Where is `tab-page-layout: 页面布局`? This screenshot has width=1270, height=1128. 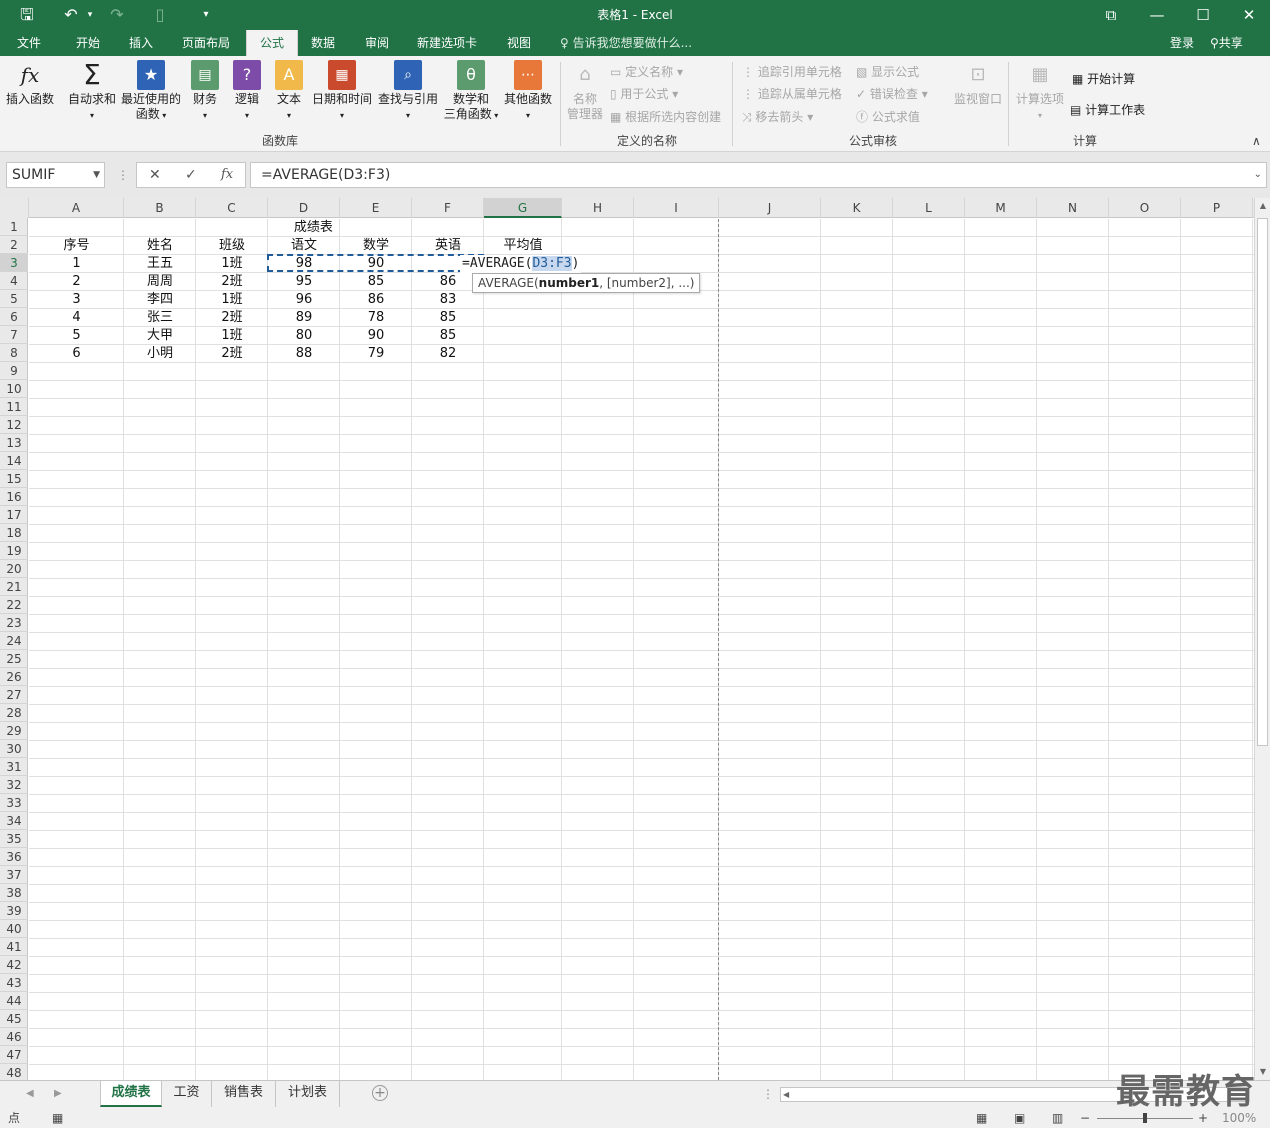 tab-page-layout: 页面布局 is located at coordinates (206, 43).